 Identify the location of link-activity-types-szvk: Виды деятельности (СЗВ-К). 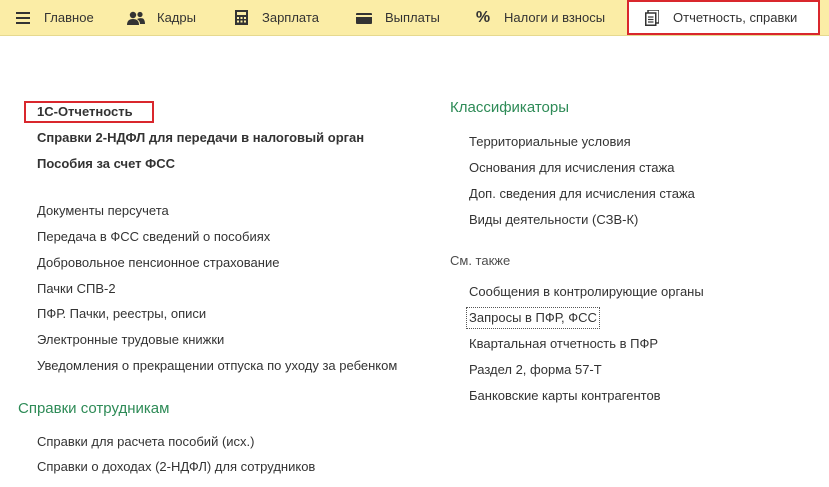
(553, 220).